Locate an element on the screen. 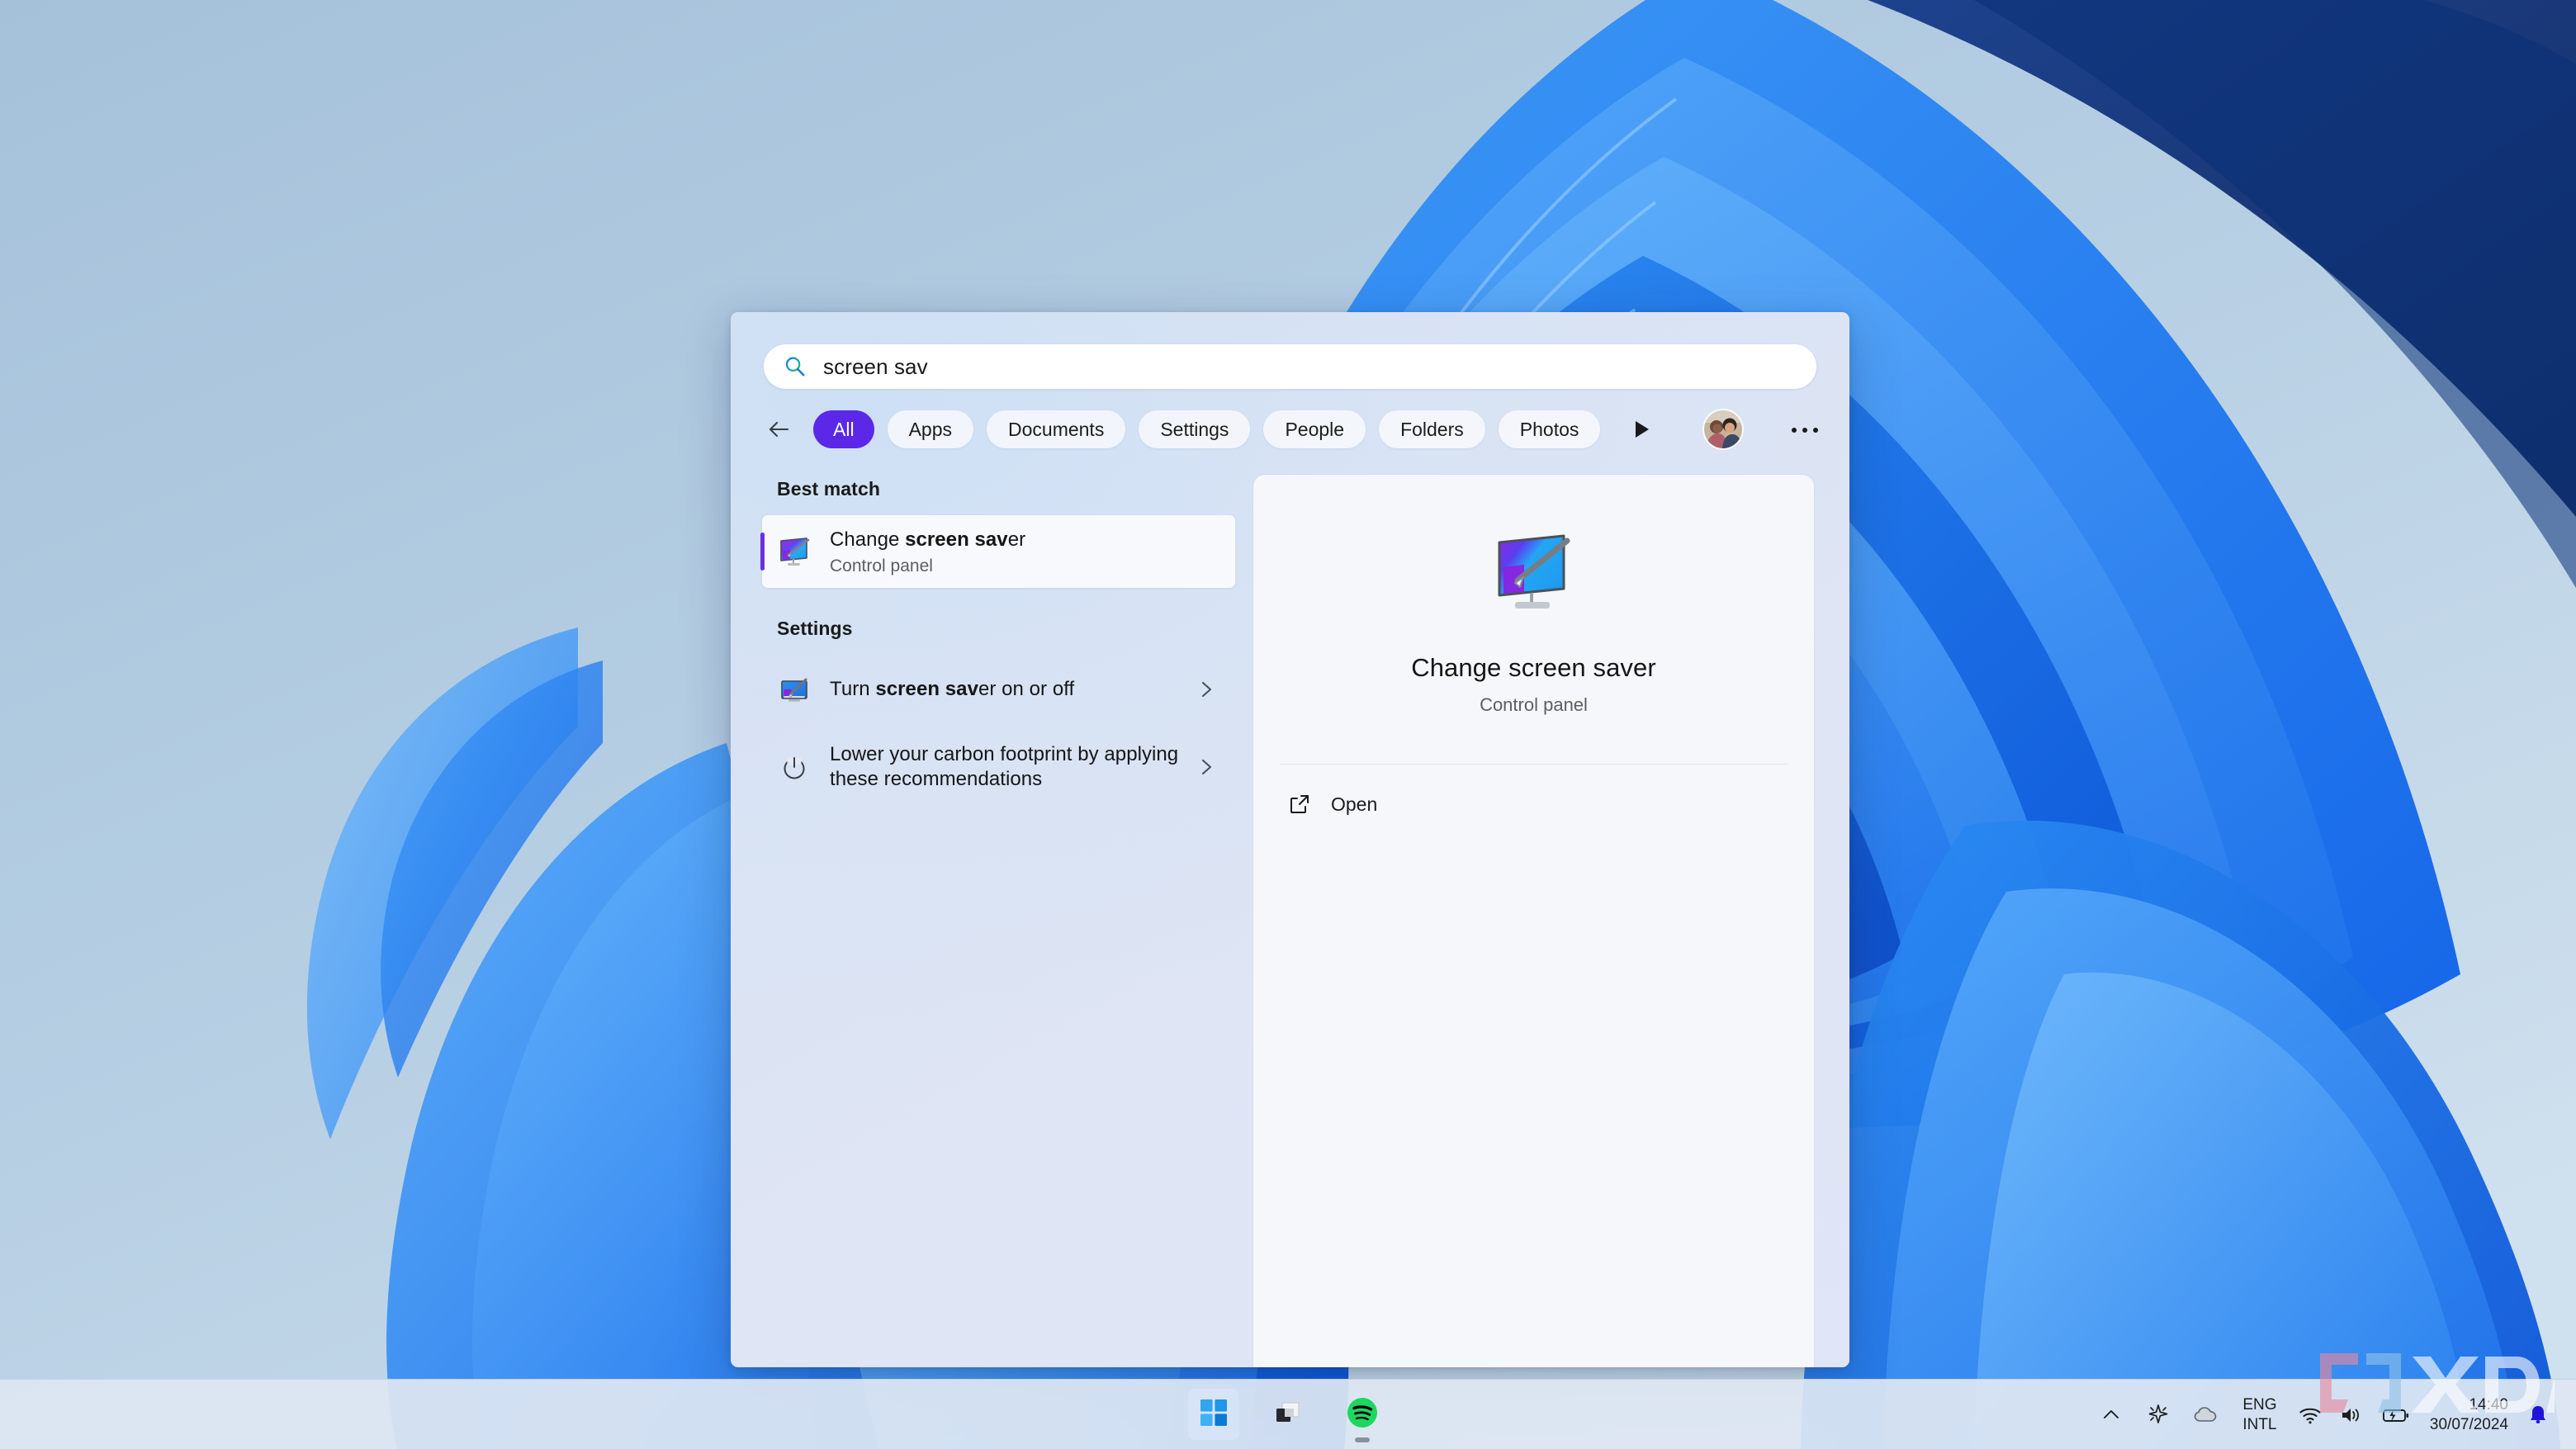 The height and width of the screenshot is (1449, 2576). settings-result-screen-saver: Turn screen saver on or off is located at coordinates (998, 689).